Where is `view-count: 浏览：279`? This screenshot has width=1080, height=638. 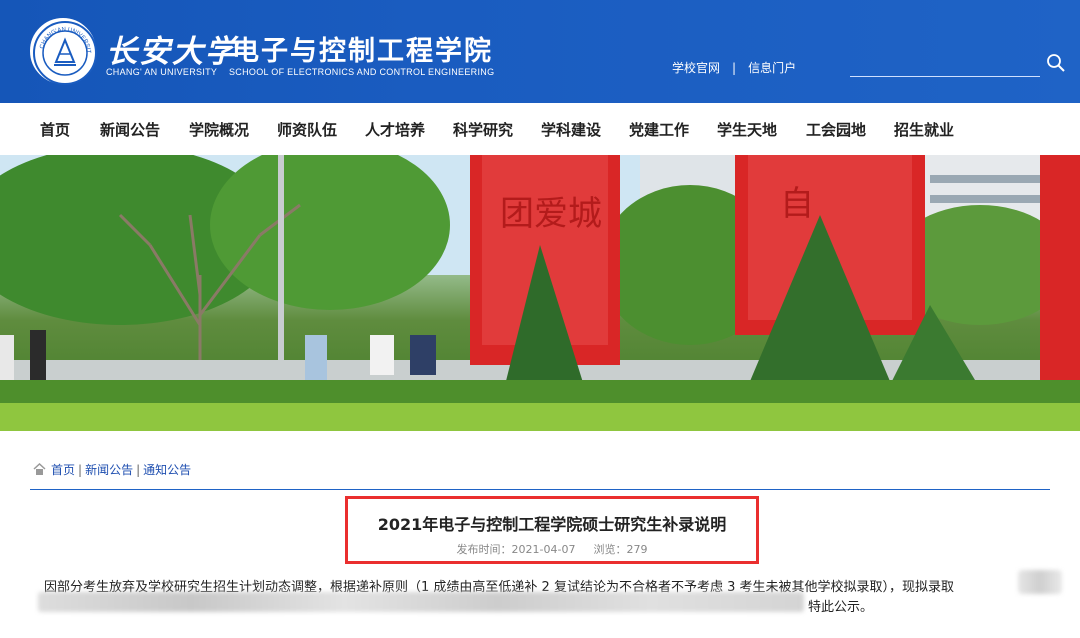 view-count: 浏览：279 is located at coordinates (620, 549).